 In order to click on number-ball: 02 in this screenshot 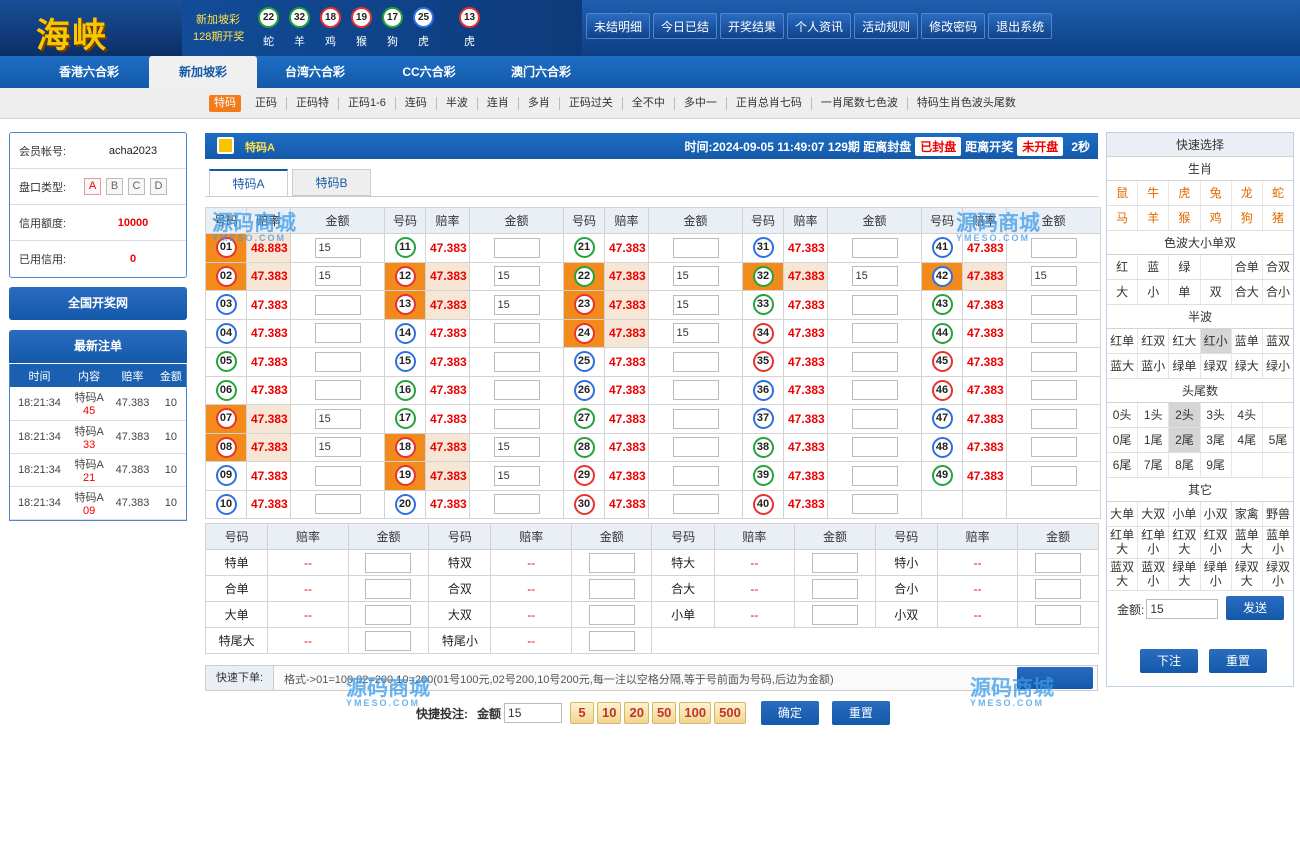, I will do `click(226, 276)`.